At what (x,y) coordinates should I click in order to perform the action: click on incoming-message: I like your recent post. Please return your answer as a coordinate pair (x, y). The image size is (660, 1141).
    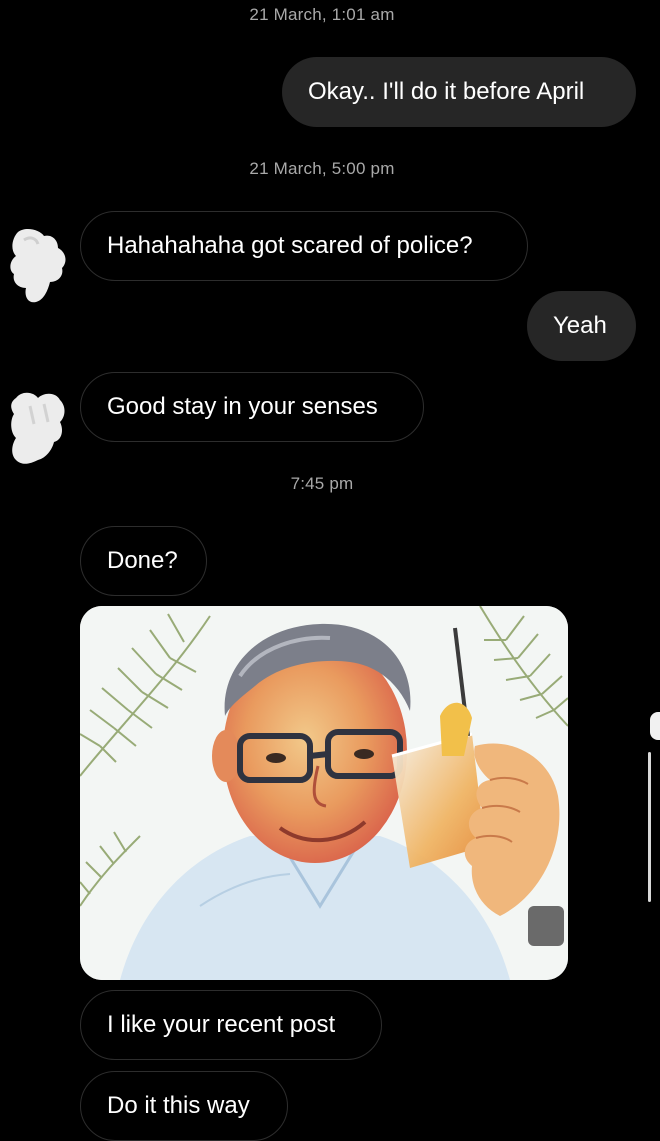
    Looking at the image, I should click on (231, 1025).